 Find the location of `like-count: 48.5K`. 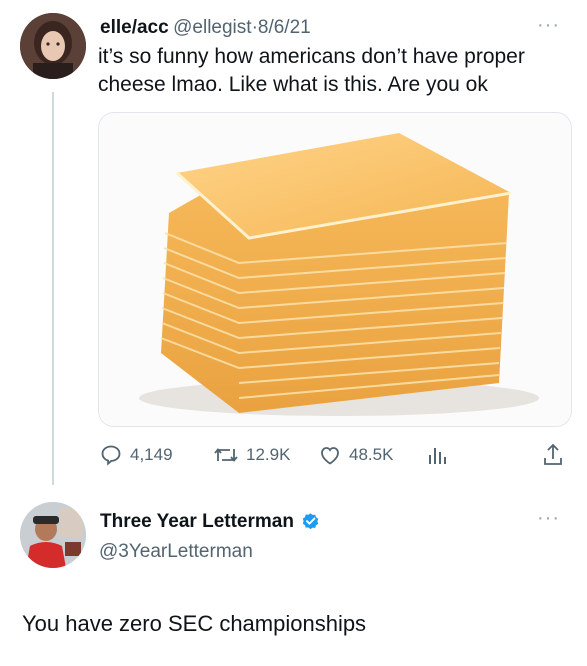

like-count: 48.5K is located at coordinates (371, 454).